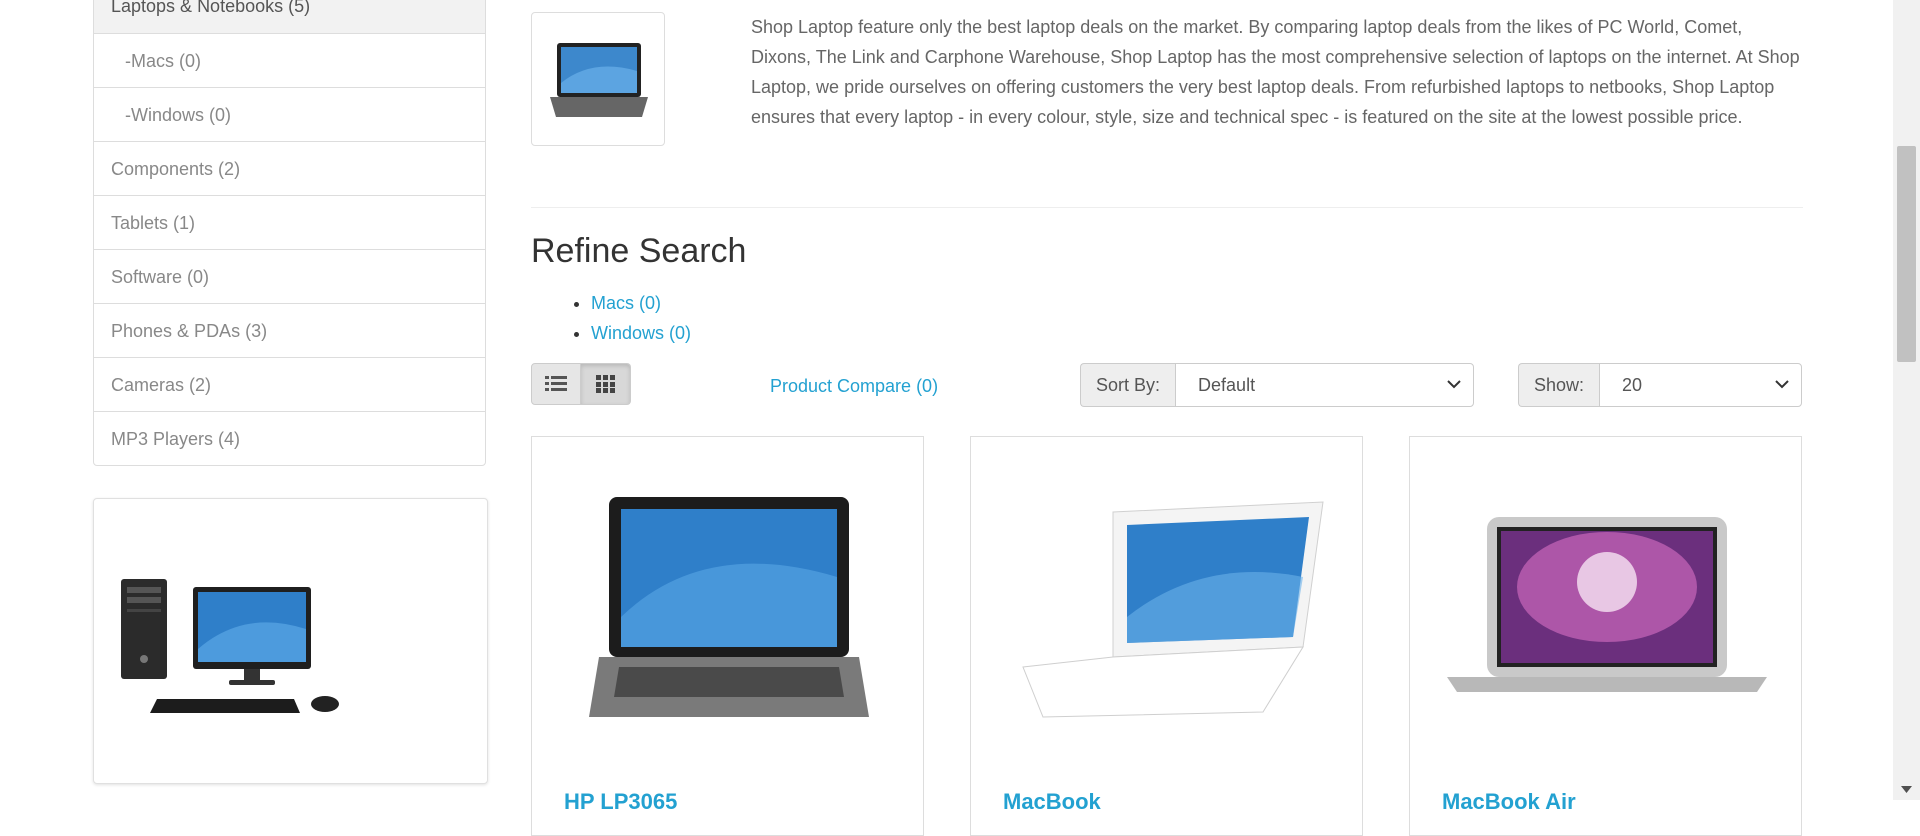 The image size is (1920, 836). I want to click on divider, so click(1167, 207).